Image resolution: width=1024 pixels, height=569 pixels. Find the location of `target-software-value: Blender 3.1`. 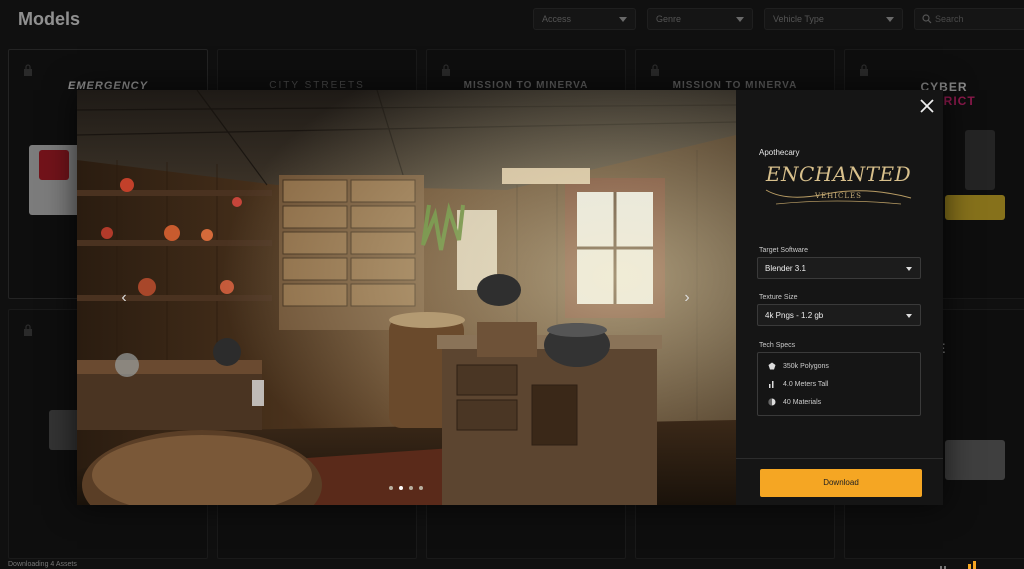

target-software-value: Blender 3.1 is located at coordinates (785, 268).